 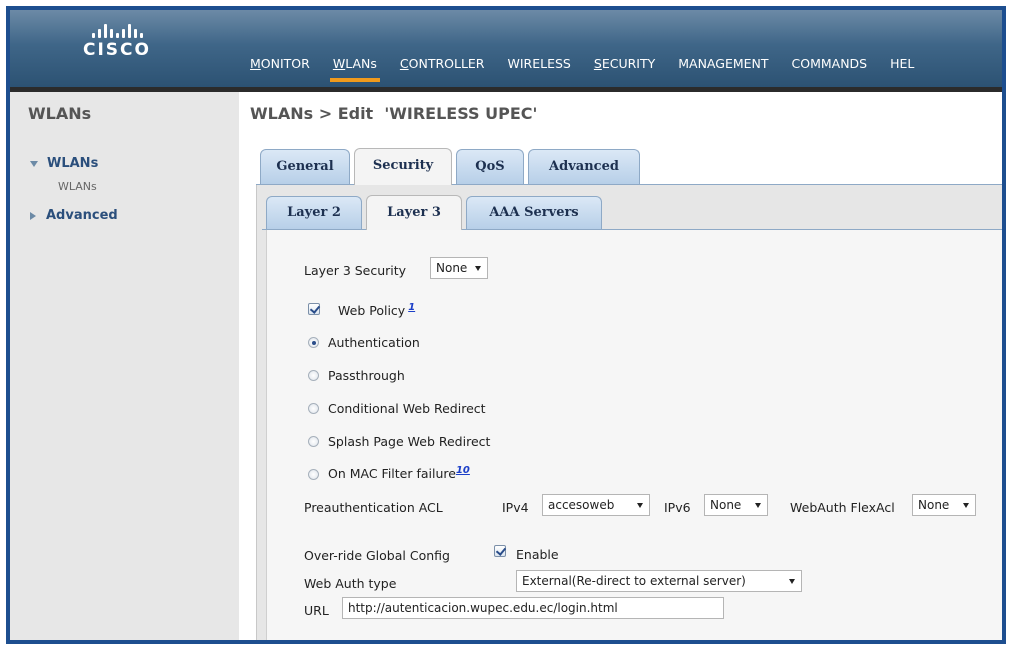 I want to click on nav-help: HEL, so click(x=902, y=63).